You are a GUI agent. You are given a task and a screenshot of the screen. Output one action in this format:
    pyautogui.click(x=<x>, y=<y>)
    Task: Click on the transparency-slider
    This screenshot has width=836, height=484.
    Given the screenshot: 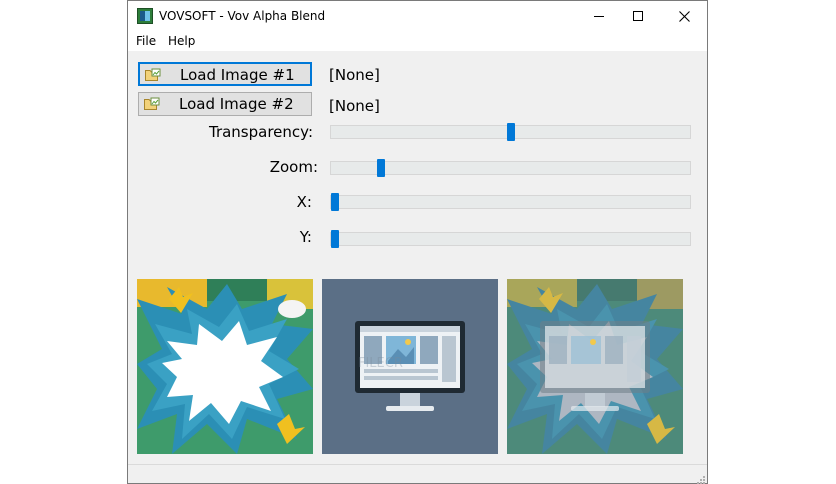 What is the action you would take?
    pyautogui.click(x=510, y=132)
    